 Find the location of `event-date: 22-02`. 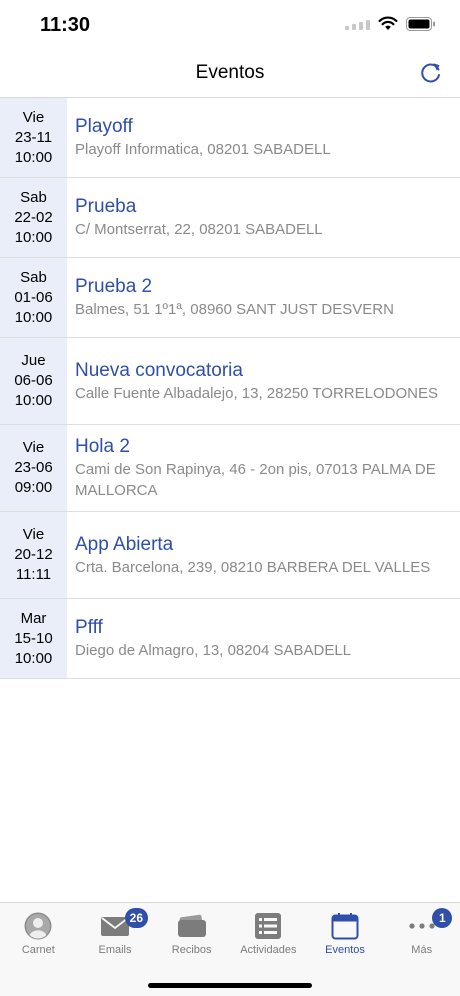

event-date: 22-02 is located at coordinates (33, 217).